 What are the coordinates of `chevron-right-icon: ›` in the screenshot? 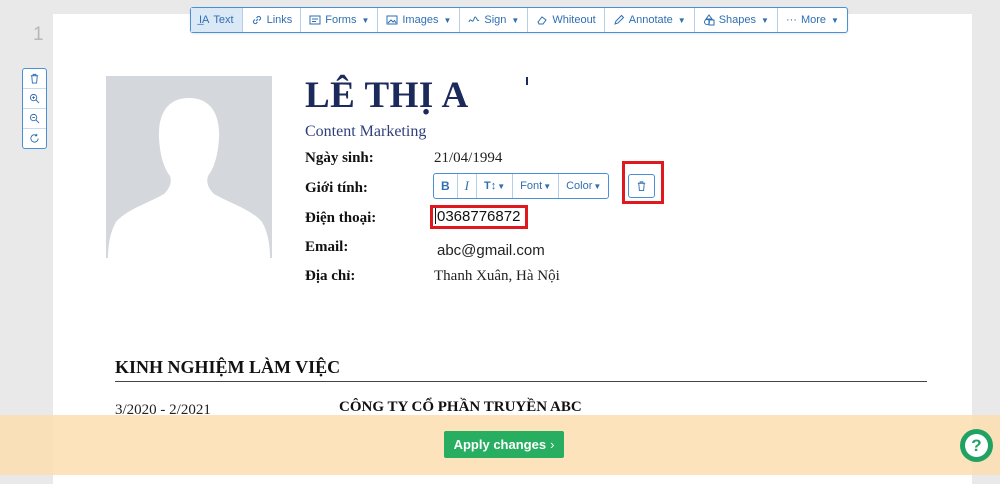 It's located at (552, 444).